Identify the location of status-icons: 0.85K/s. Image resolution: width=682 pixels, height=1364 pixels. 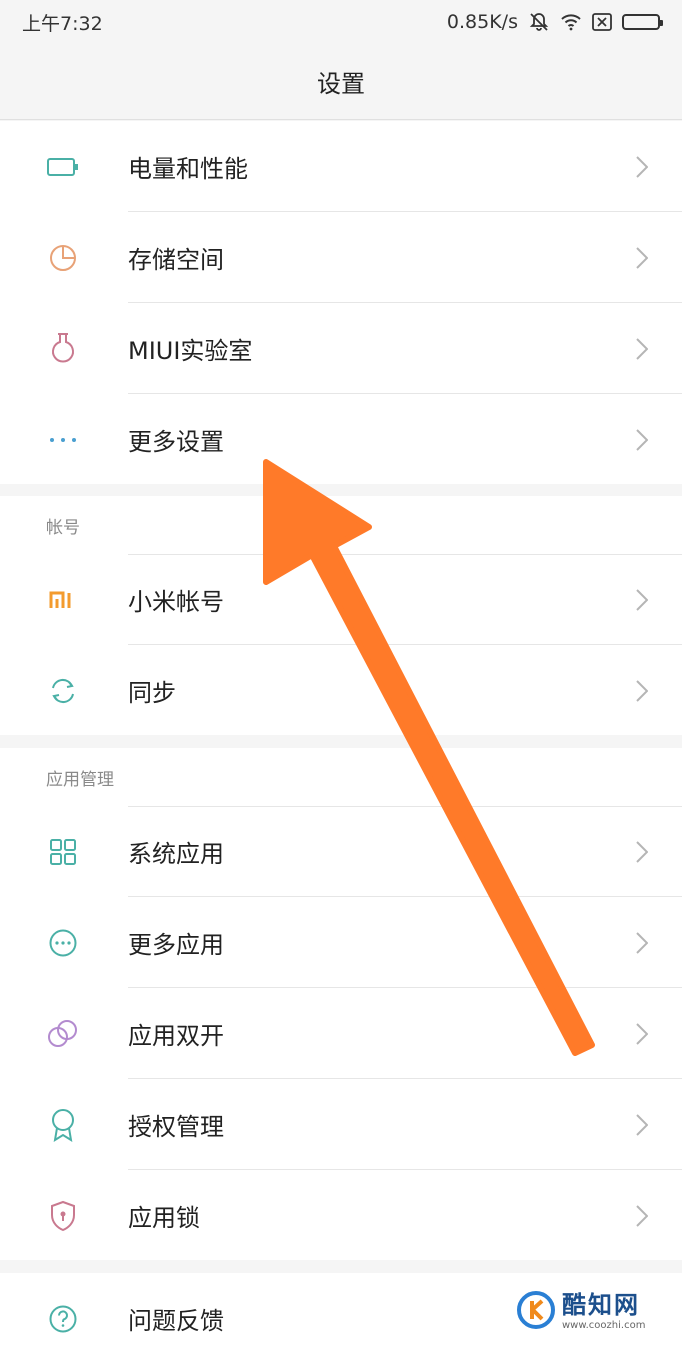
(554, 22).